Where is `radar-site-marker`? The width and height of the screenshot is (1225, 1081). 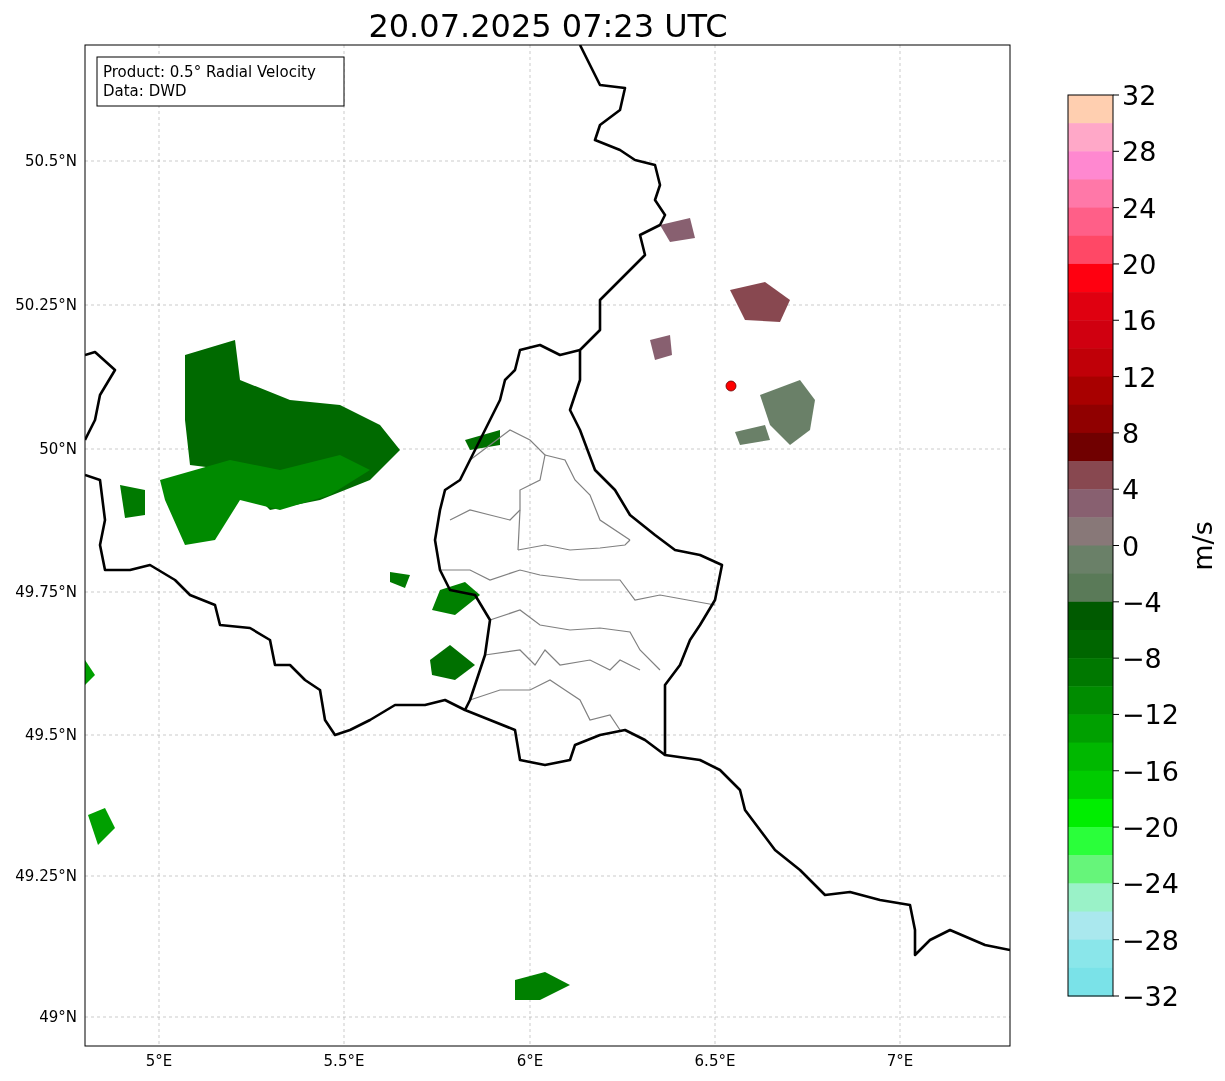
radar-site-marker is located at coordinates (731, 386).